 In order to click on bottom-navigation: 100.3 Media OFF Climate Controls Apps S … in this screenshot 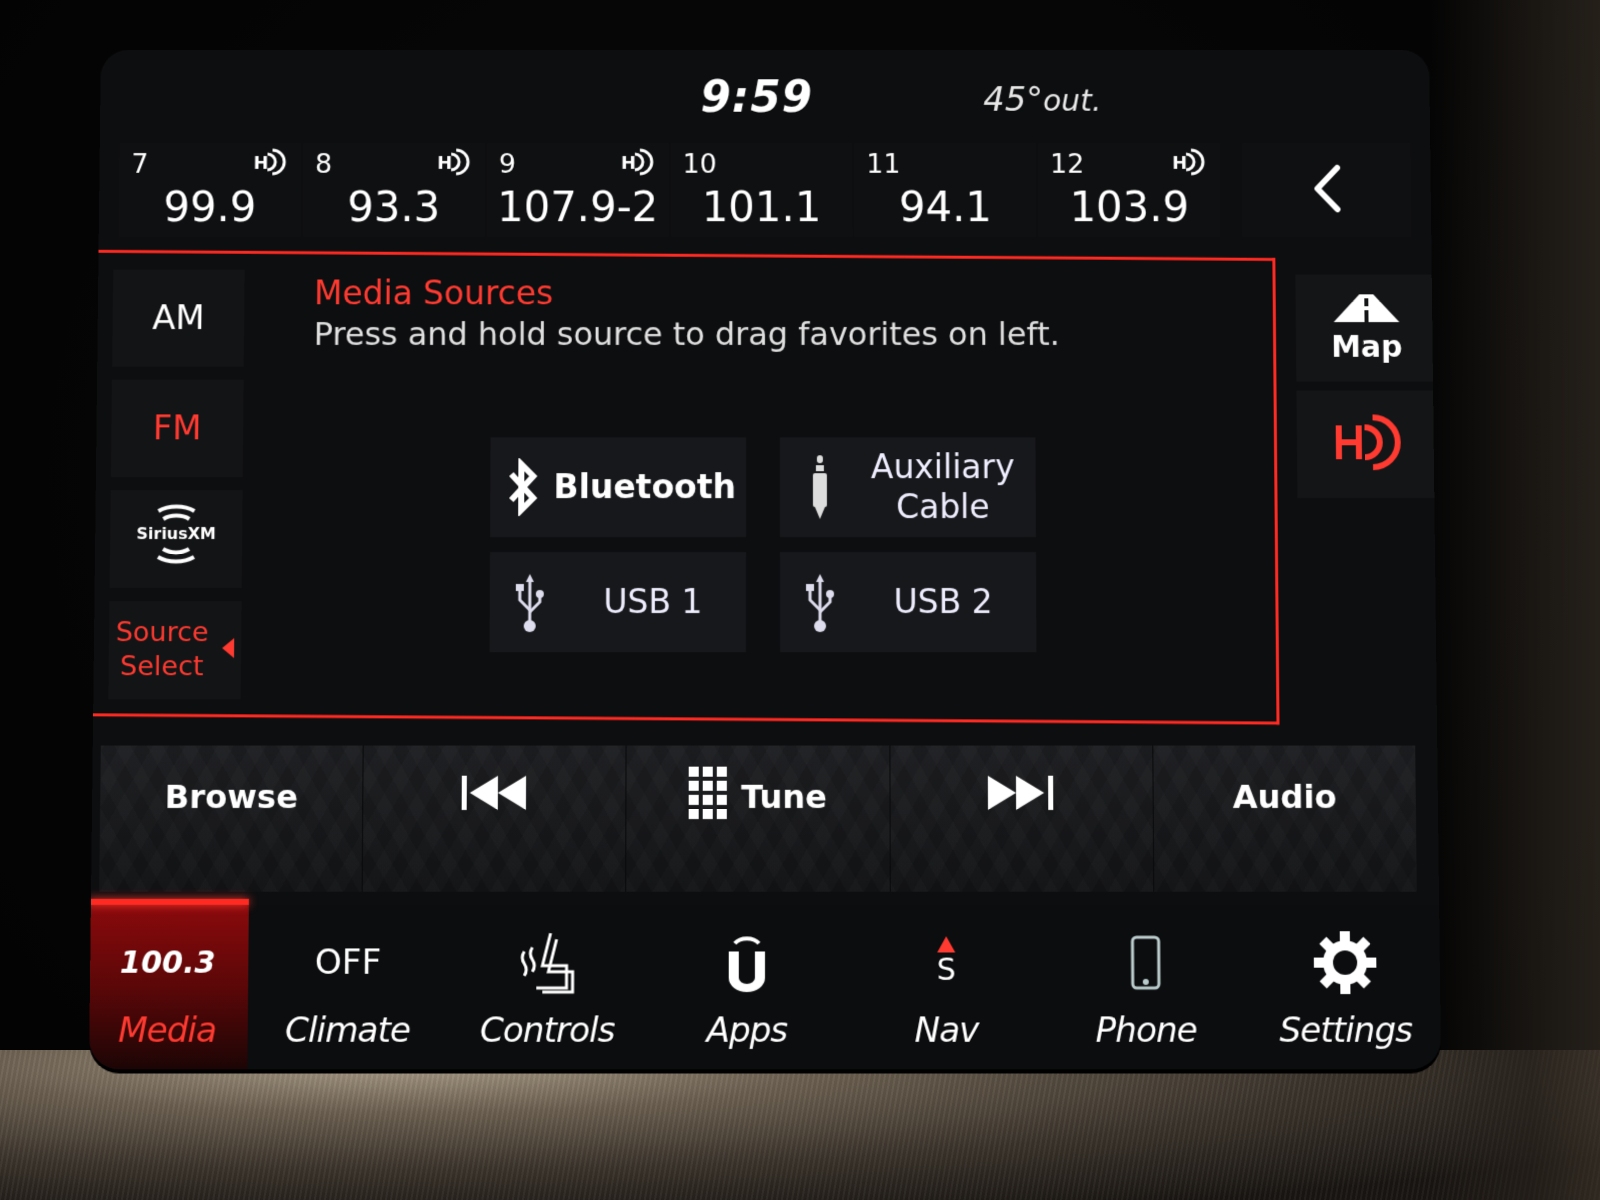, I will do `click(765, 987)`.